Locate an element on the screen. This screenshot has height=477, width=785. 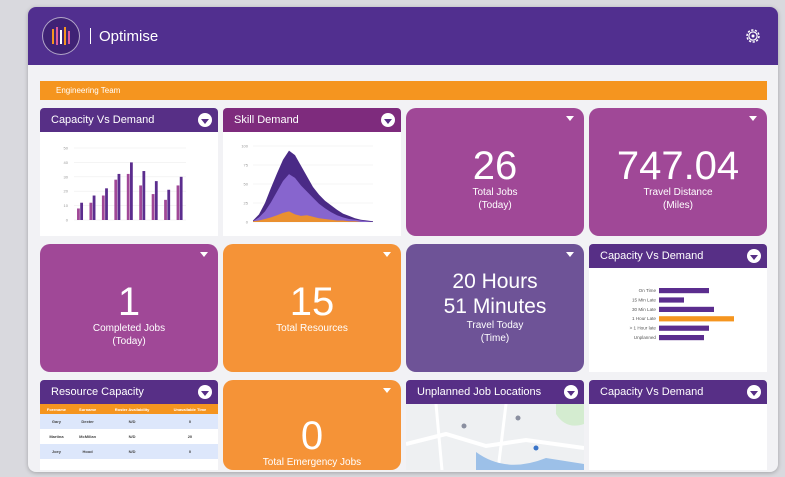
table-cell: Hood is located at coordinates (87, 451).